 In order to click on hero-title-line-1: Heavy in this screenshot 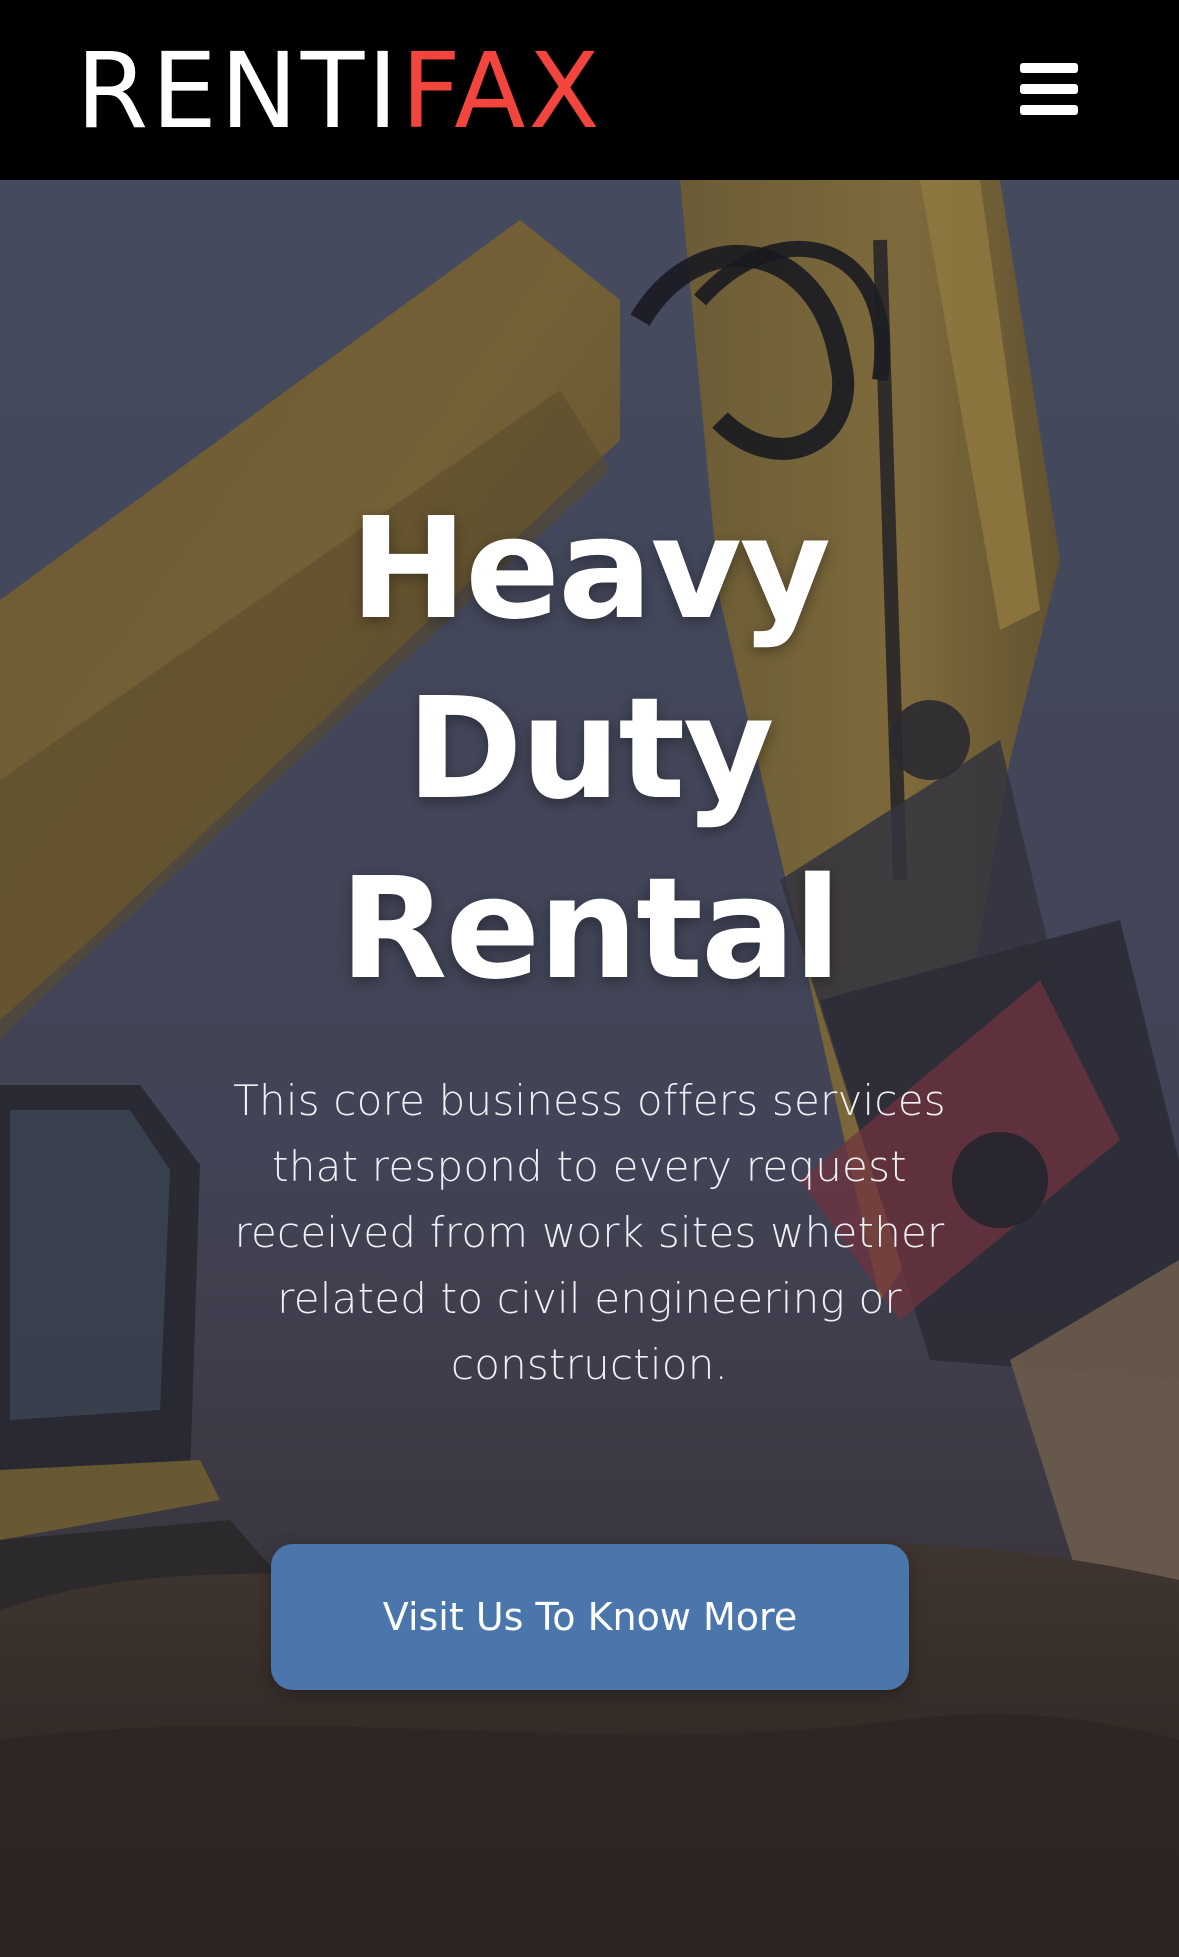, I will do `click(590, 569)`.